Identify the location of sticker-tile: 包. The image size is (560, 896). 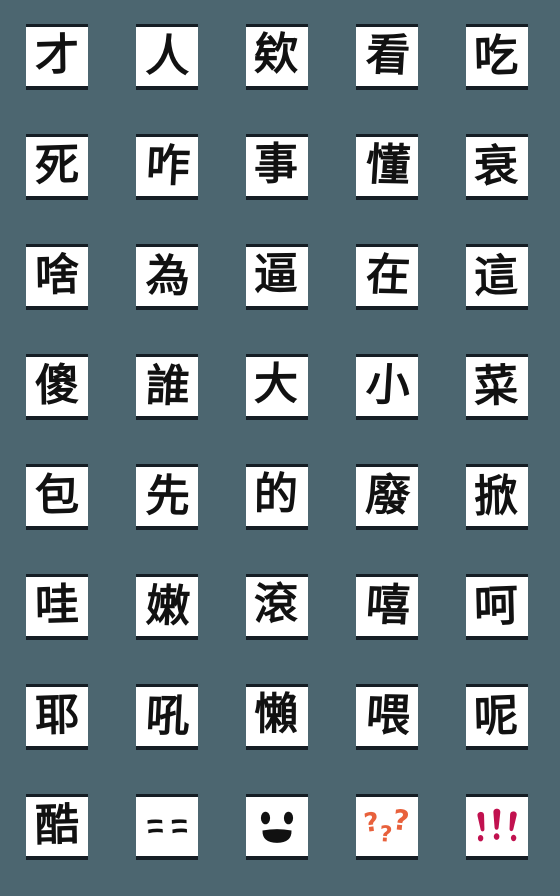
(57, 499).